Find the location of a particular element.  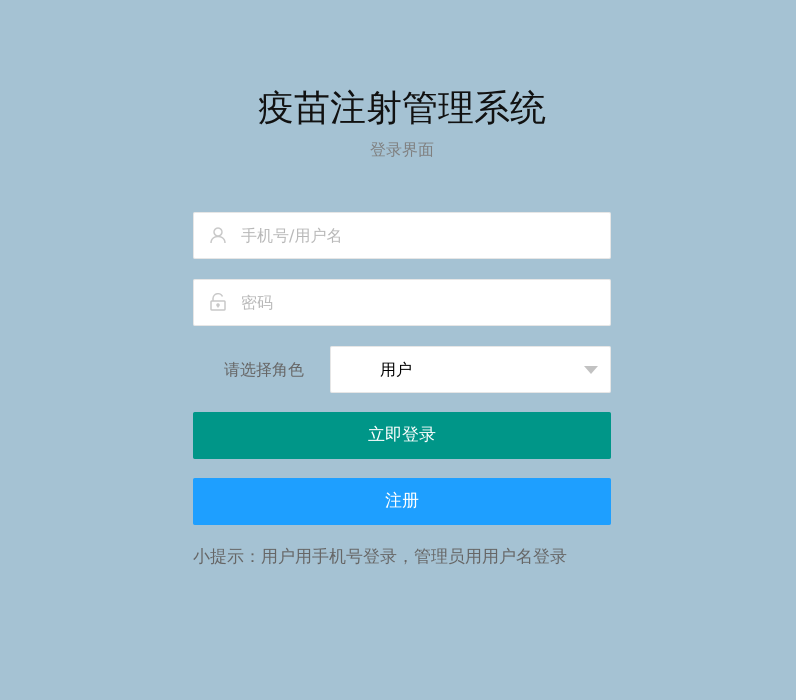

dropdown-caret-icon is located at coordinates (591, 370).